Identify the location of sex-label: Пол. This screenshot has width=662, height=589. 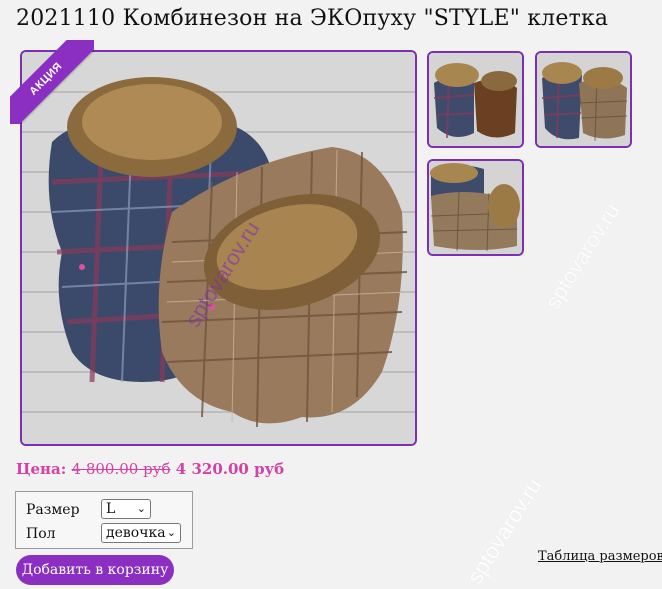
(41, 534).